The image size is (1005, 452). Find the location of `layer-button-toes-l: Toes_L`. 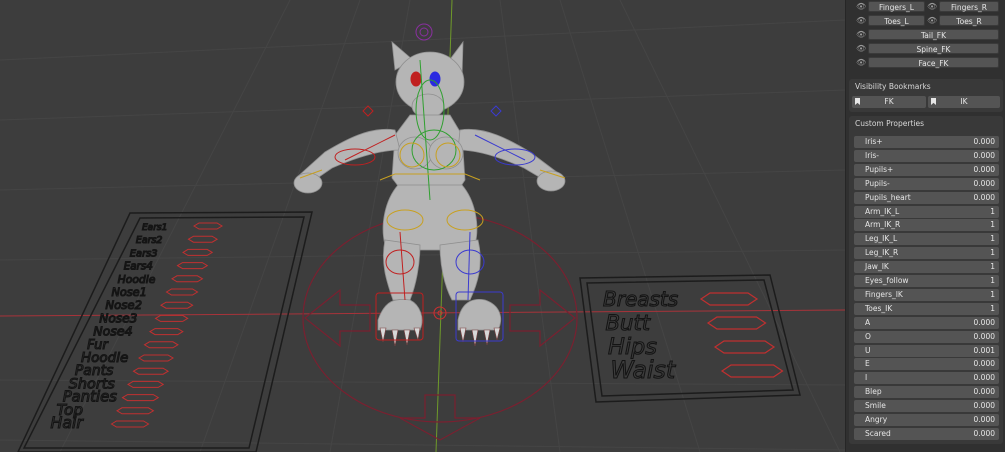

layer-button-toes-l: Toes_L is located at coordinates (896, 20).